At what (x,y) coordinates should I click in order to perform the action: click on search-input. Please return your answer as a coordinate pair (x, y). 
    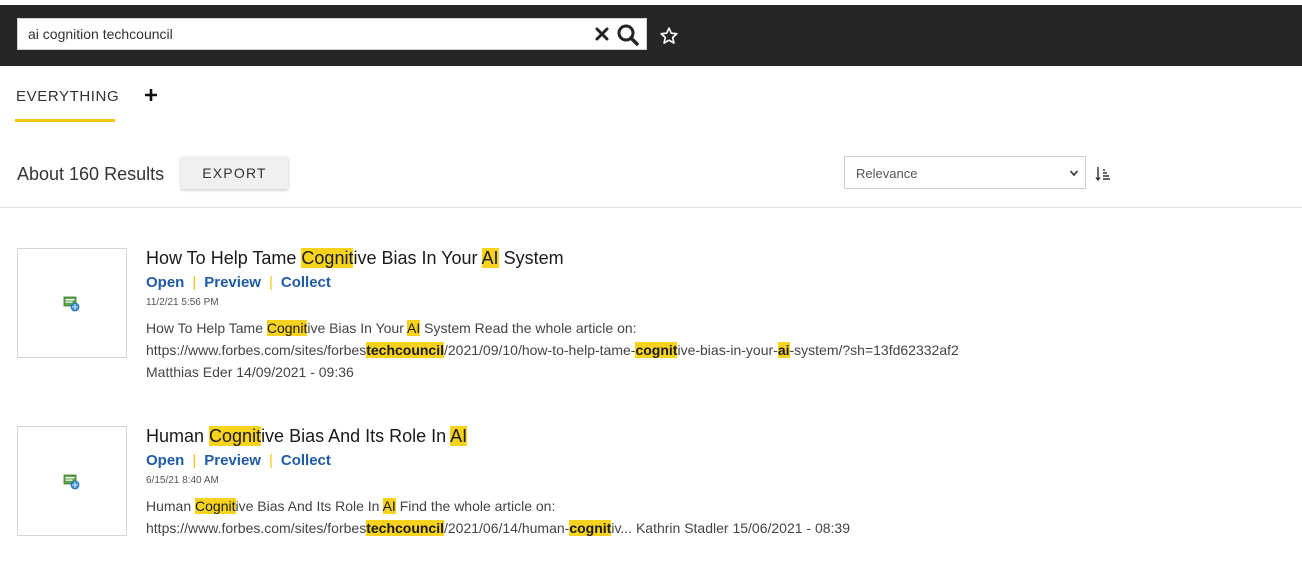
    Looking at the image, I should click on (308, 34).